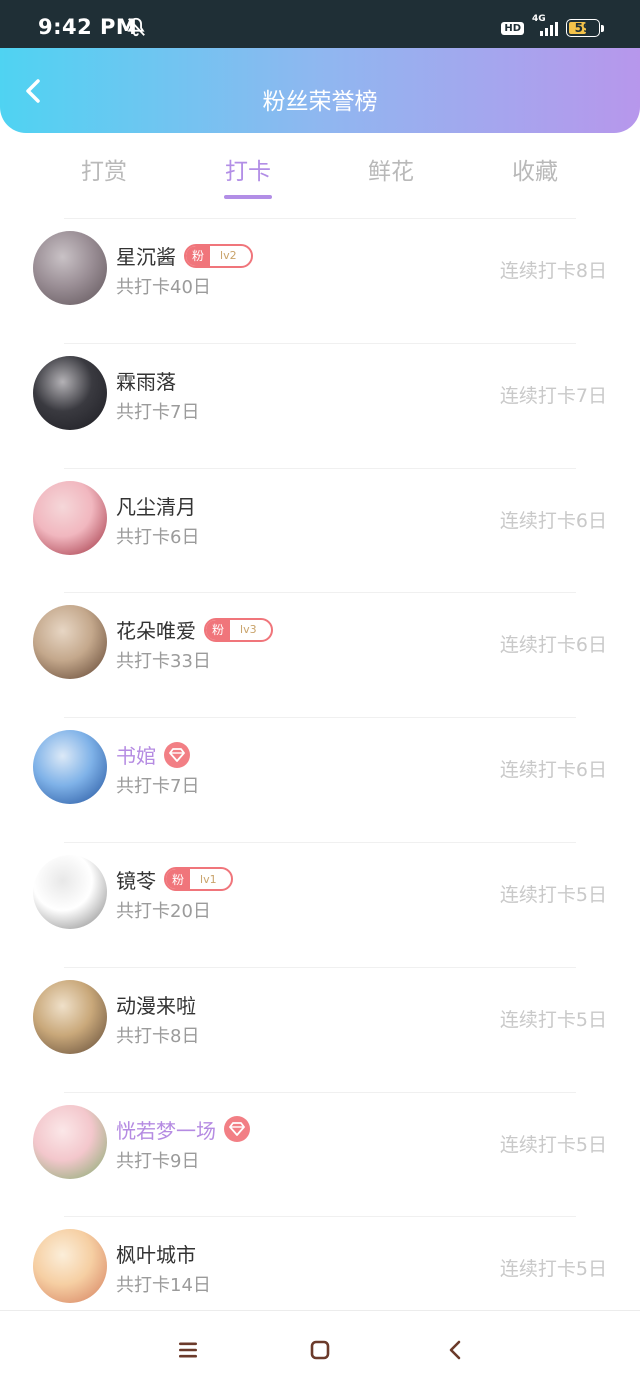 The image size is (640, 1387). Describe the element at coordinates (512, 28) in the screenshot. I see `hd-badge: HD` at that location.